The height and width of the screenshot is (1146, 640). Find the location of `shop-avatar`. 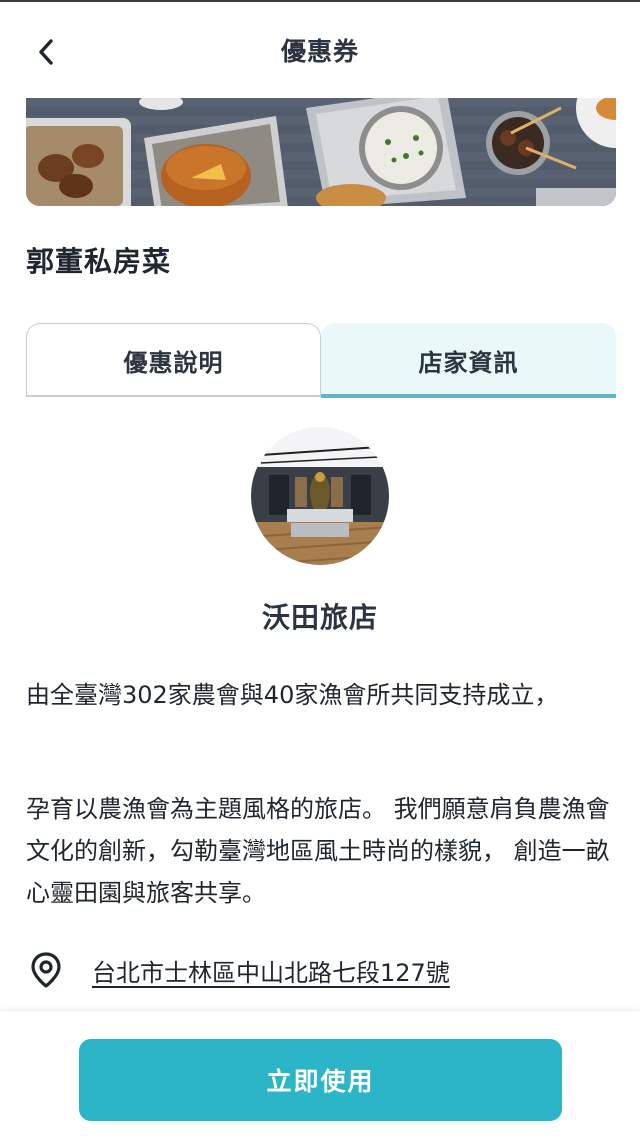

shop-avatar is located at coordinates (320, 496).